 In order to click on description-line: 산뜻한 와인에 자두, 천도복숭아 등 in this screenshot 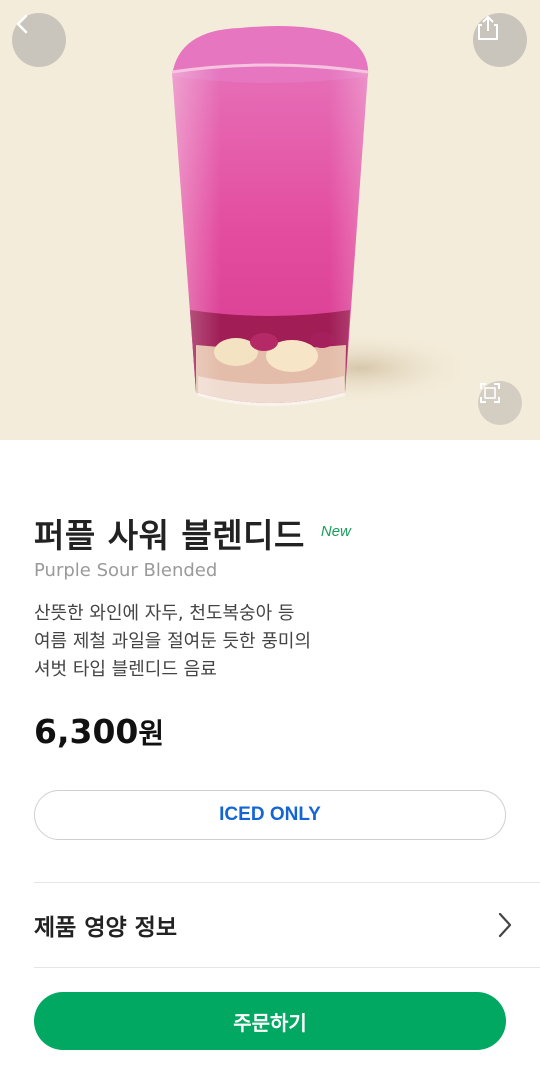, I will do `click(164, 613)`.